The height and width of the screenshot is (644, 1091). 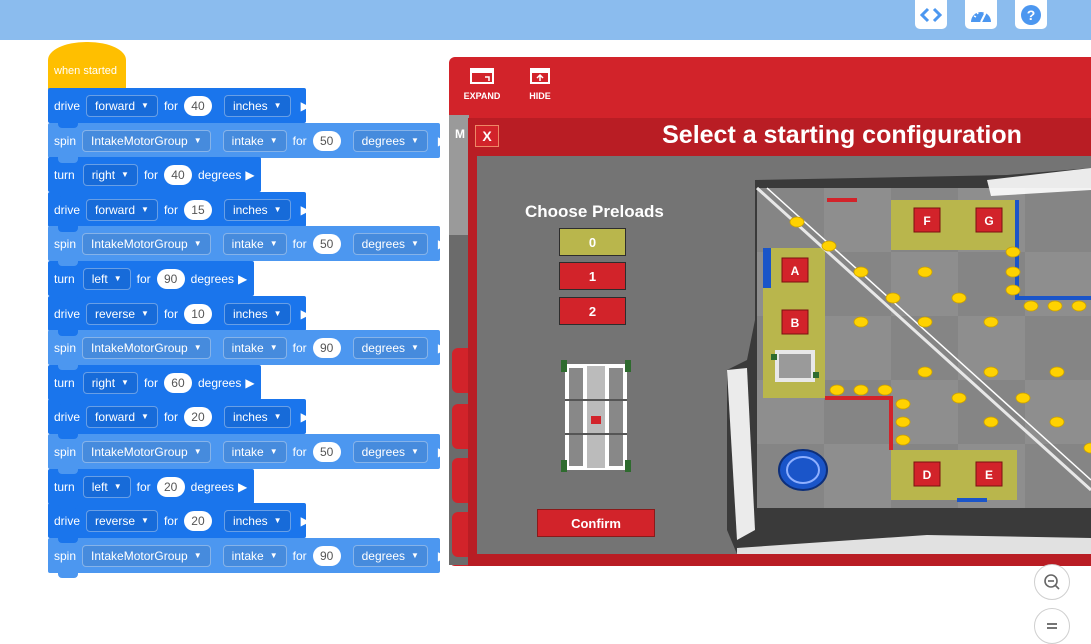 I want to click on zoom-out-button, so click(x=1052, y=582).